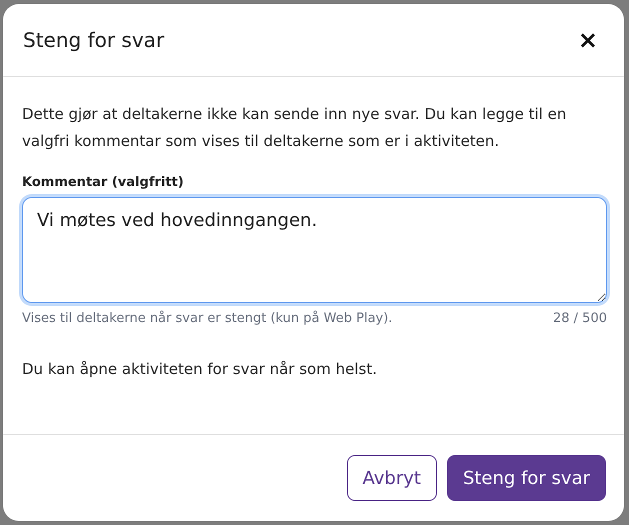 The height and width of the screenshot is (525, 629). What do you see at coordinates (200, 369) in the screenshot?
I see `note-text: Du kan åpne aktiviteten for svar når som helst.` at bounding box center [200, 369].